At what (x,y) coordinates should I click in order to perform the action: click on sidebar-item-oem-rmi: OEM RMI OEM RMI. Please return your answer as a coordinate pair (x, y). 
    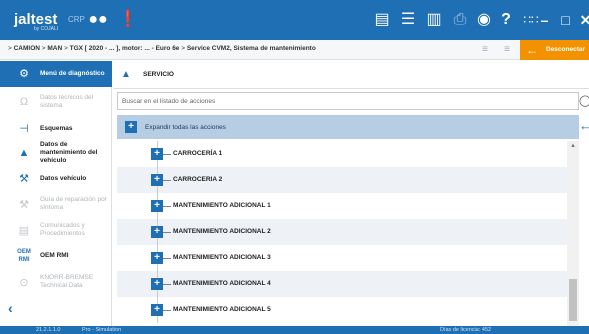
    Looking at the image, I should click on (56, 256).